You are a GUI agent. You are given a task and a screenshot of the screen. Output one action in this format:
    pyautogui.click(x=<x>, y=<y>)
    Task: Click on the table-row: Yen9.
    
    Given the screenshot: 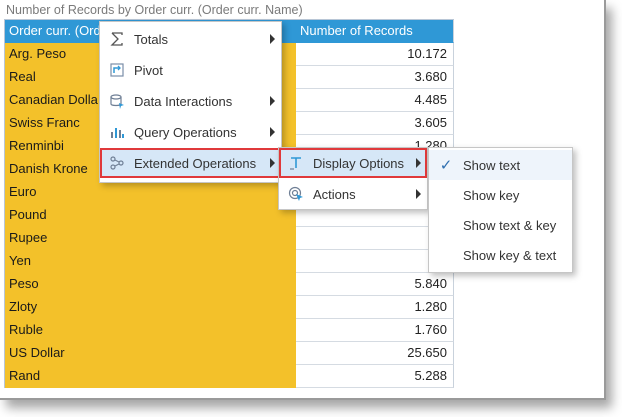 What is the action you would take?
    pyautogui.click(x=229, y=261)
    